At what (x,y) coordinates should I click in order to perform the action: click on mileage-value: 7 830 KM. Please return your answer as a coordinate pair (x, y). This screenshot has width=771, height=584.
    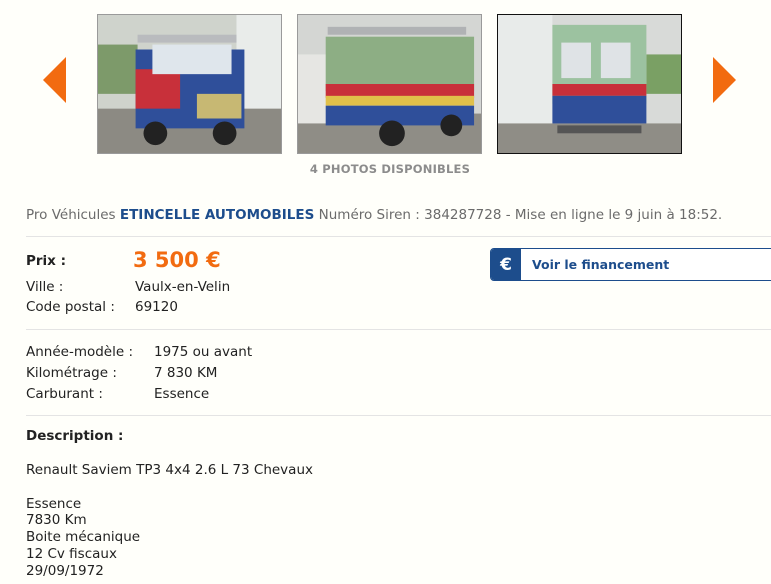
    Looking at the image, I should click on (186, 373).